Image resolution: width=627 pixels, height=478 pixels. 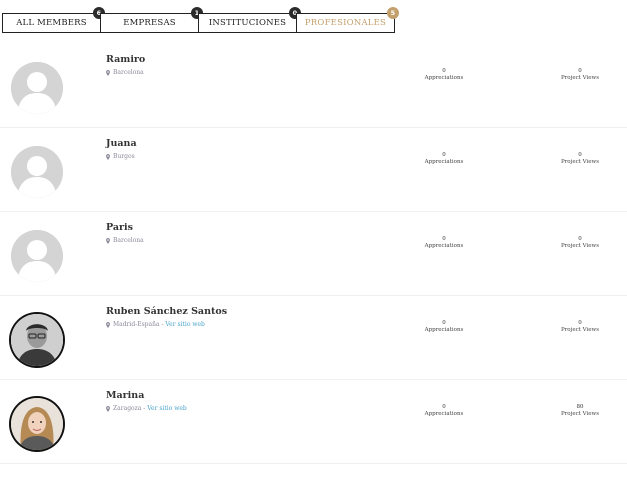 What do you see at coordinates (124, 156) in the screenshot?
I see `location-text: Burgos` at bounding box center [124, 156].